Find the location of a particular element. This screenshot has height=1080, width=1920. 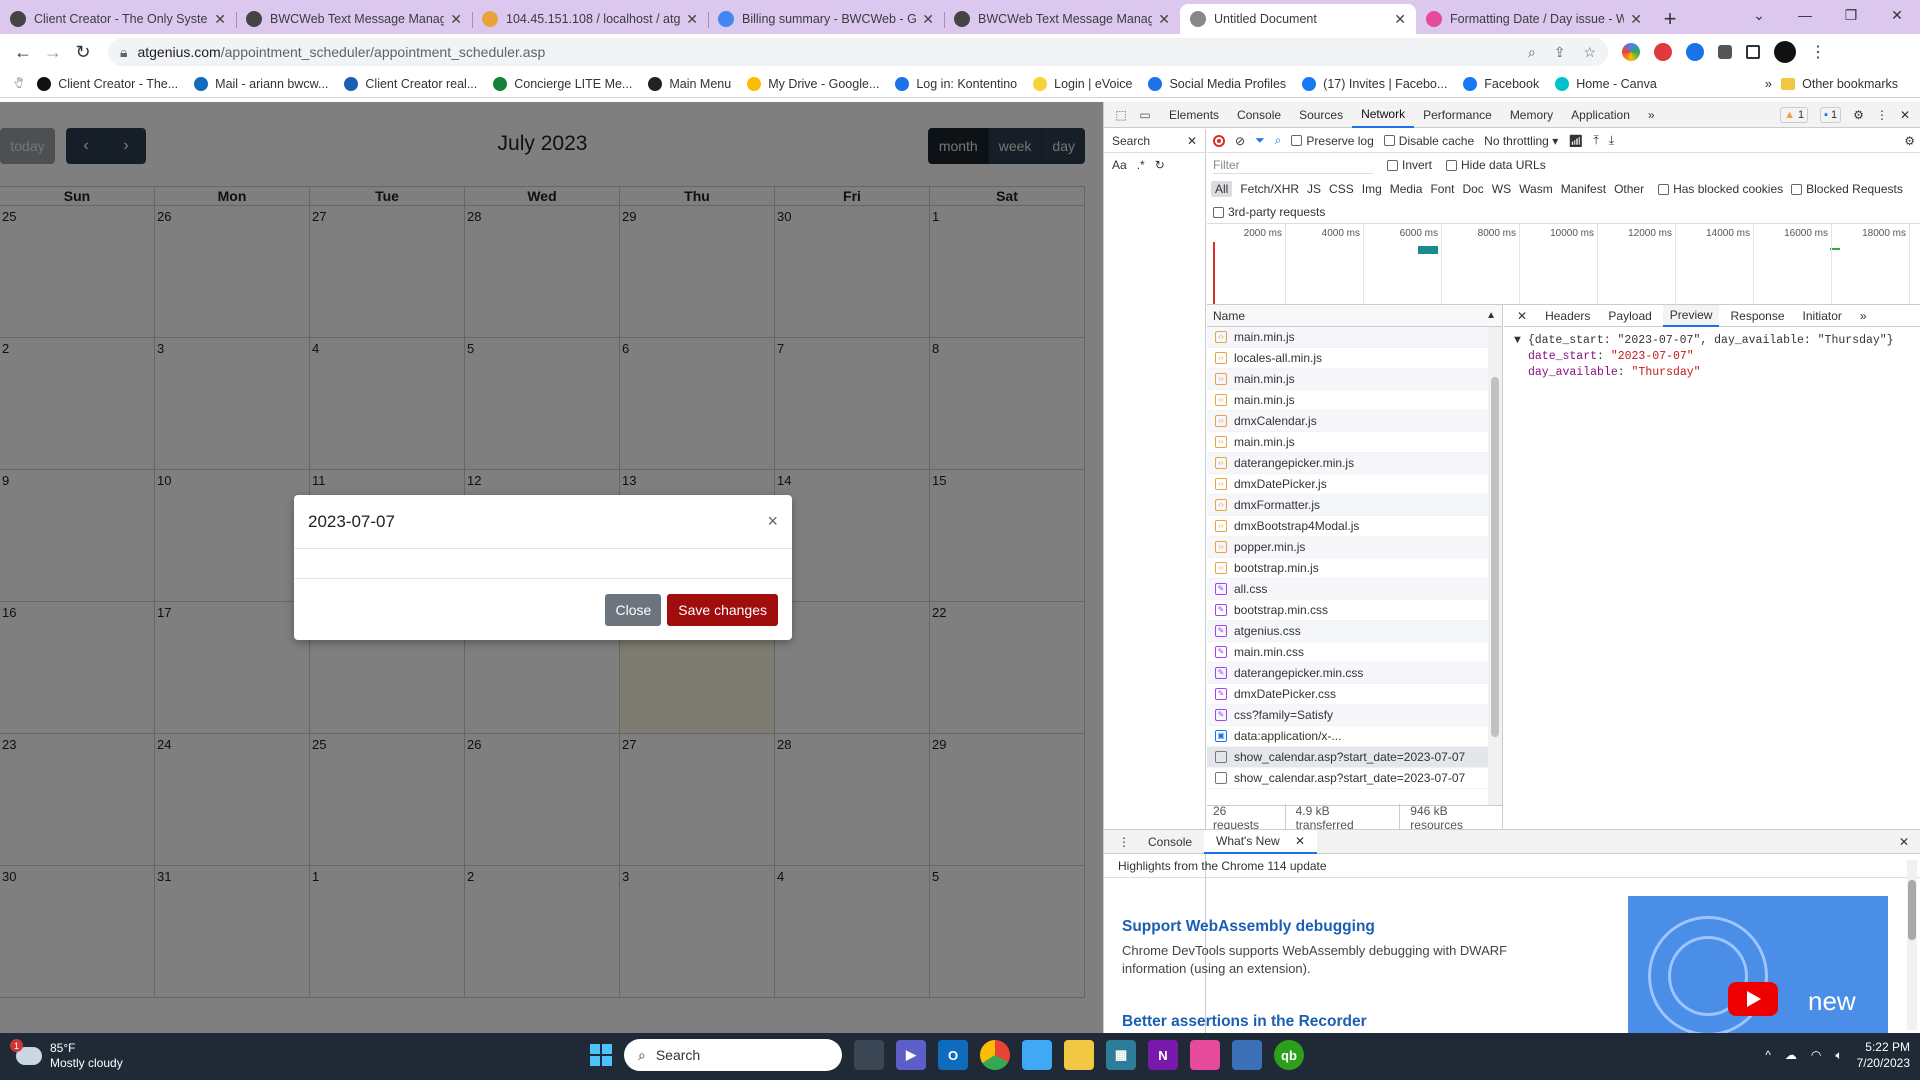

store-icon: ▦ is located at coordinates (1121, 1055).